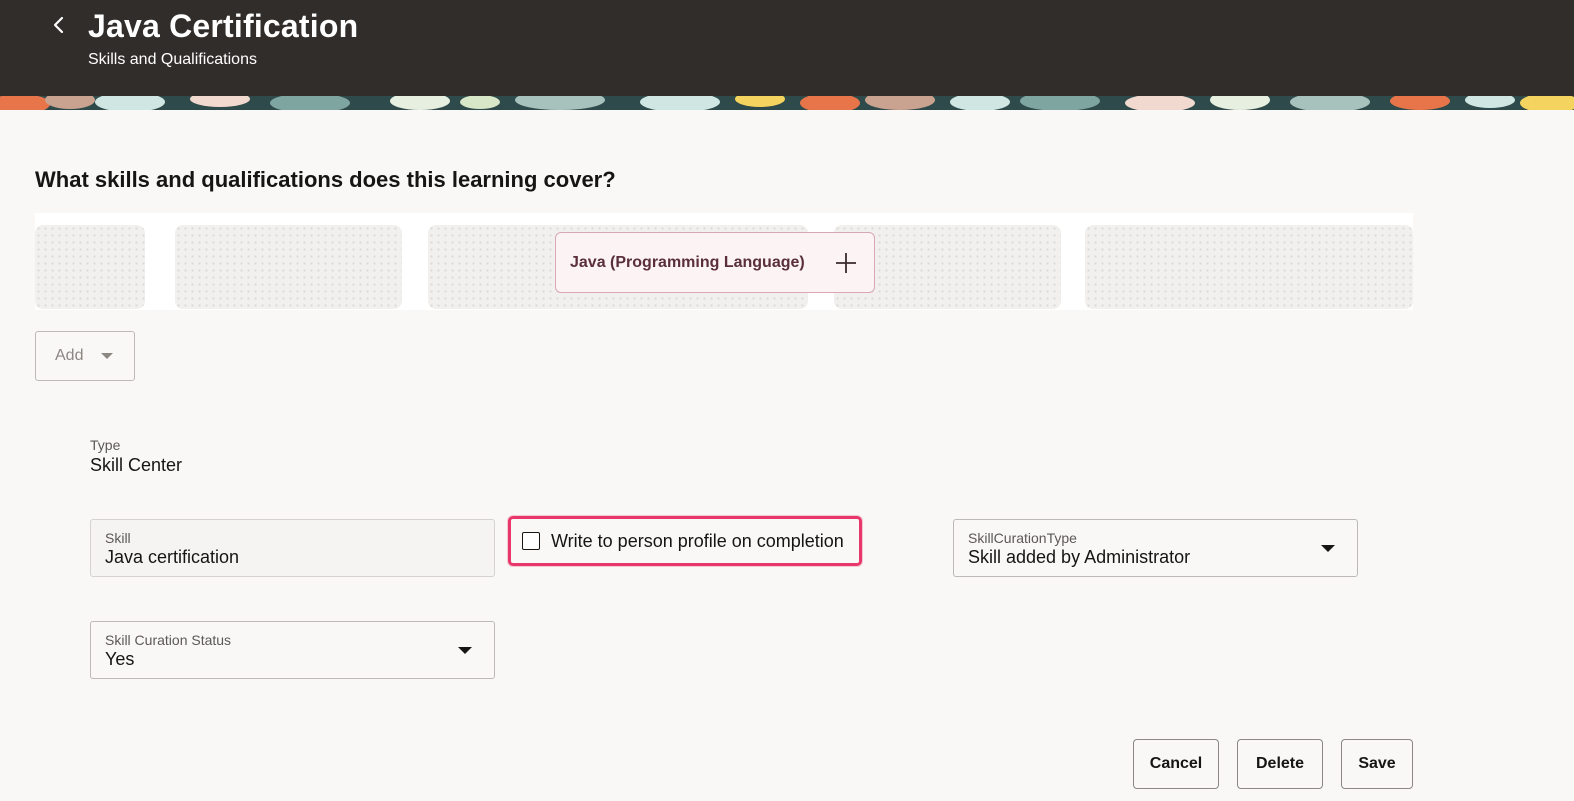 The image size is (1574, 801). Describe the element at coordinates (85, 356) in the screenshot. I see `add-button: Add` at that location.